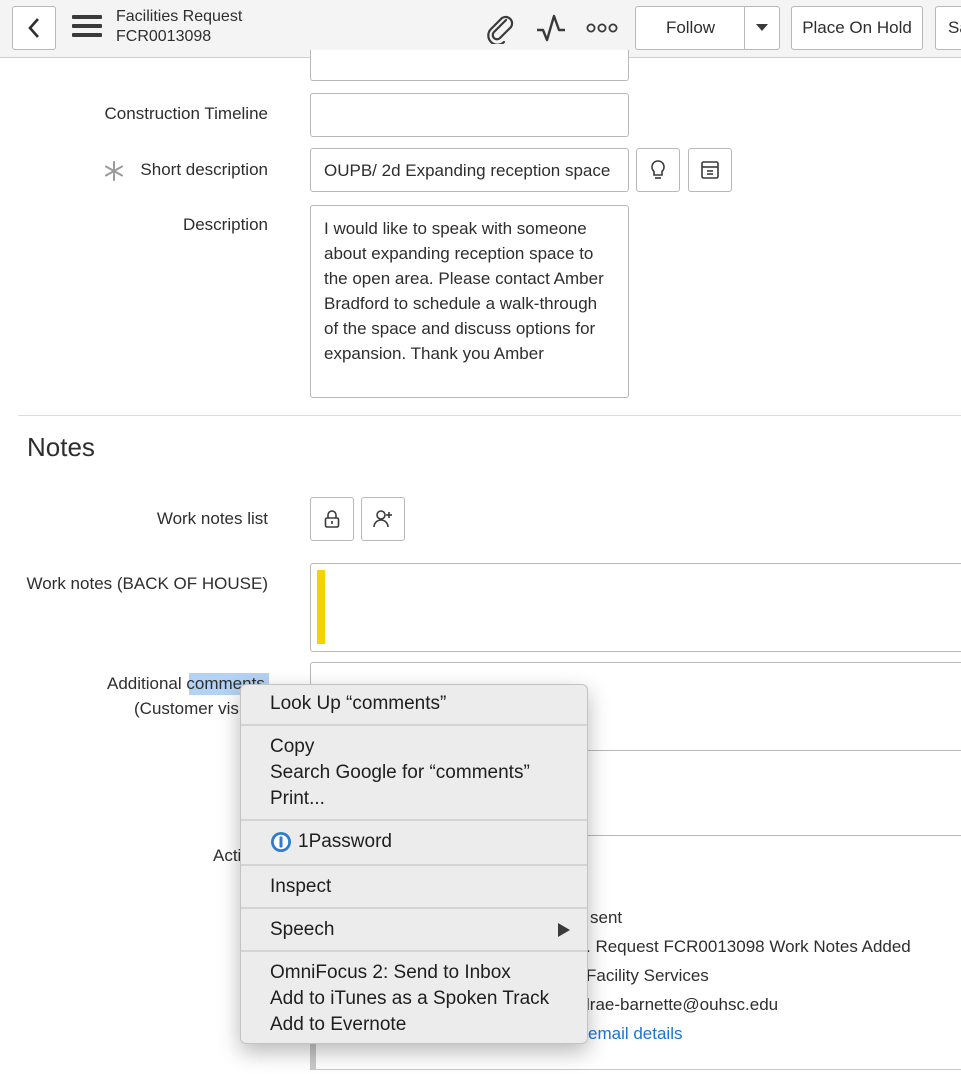 This screenshot has height=1080, width=961. I want to click on additional-comments-extension, so click(773, 793).